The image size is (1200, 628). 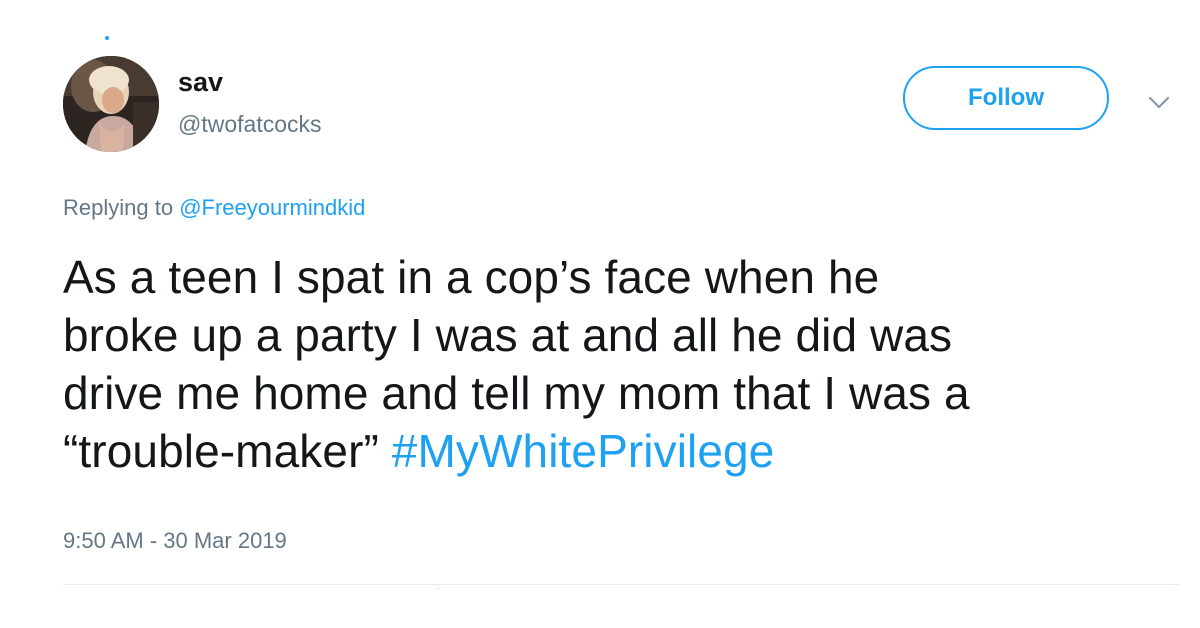 I want to click on replying-to-label: Replying to, so click(x=121, y=207).